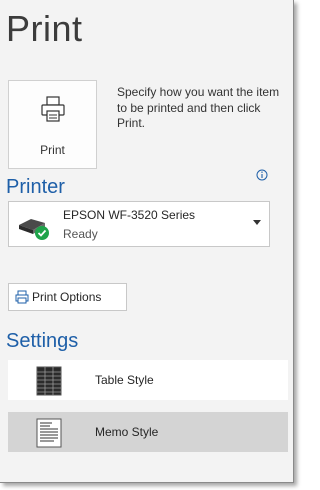  I want to click on printer-icon, so click(53, 109).